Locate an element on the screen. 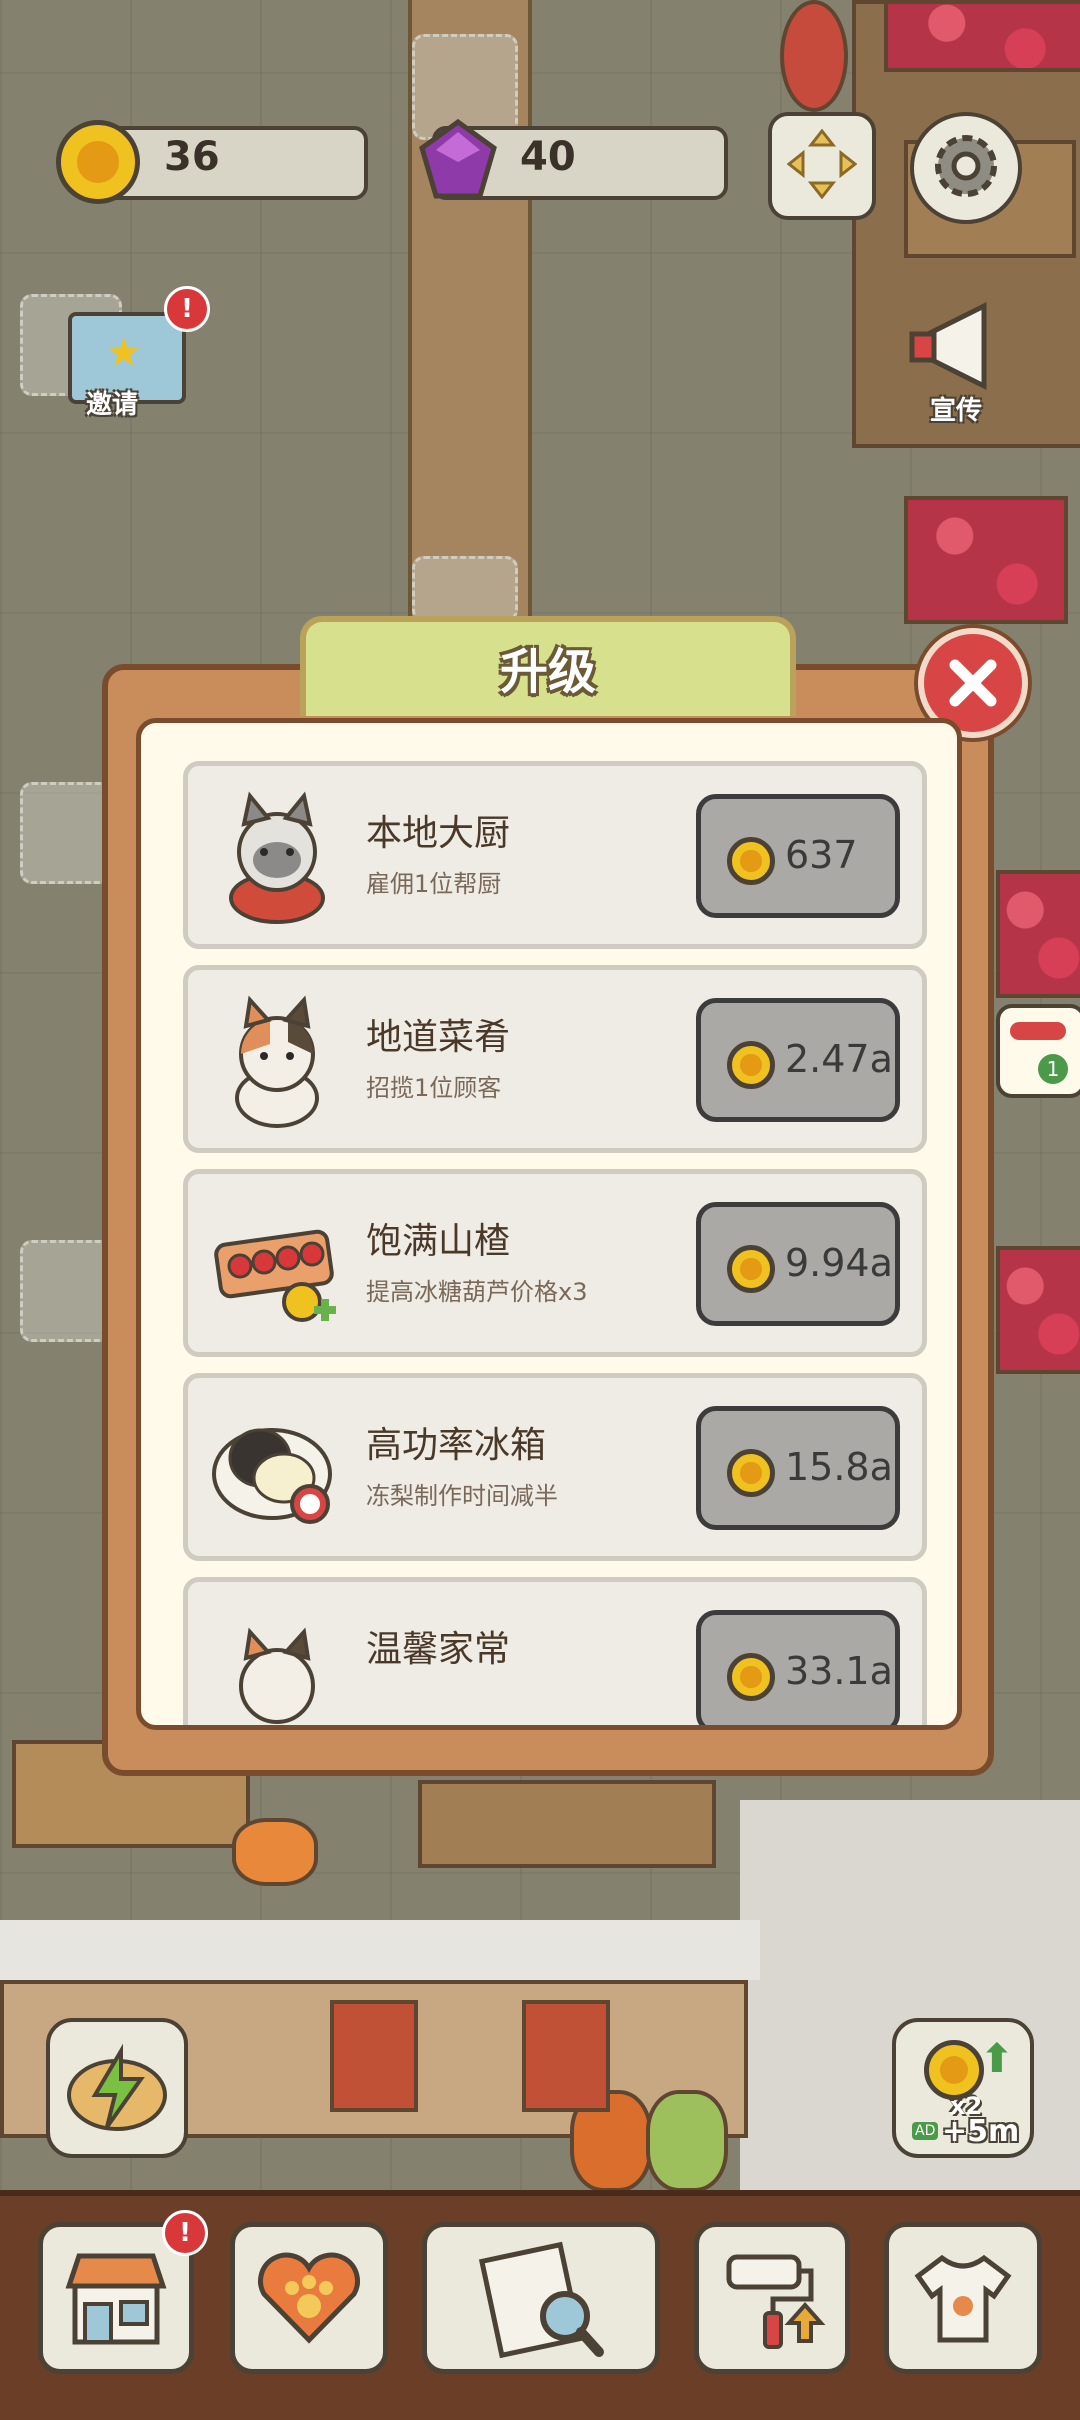  frozen-pear-icon is located at coordinates (277, 1469).